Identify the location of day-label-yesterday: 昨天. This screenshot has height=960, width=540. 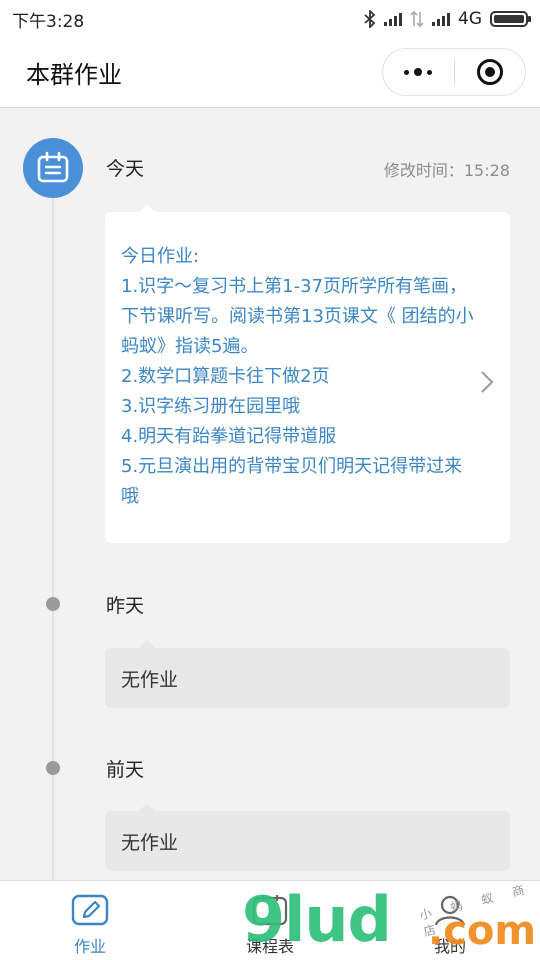
(125, 606).